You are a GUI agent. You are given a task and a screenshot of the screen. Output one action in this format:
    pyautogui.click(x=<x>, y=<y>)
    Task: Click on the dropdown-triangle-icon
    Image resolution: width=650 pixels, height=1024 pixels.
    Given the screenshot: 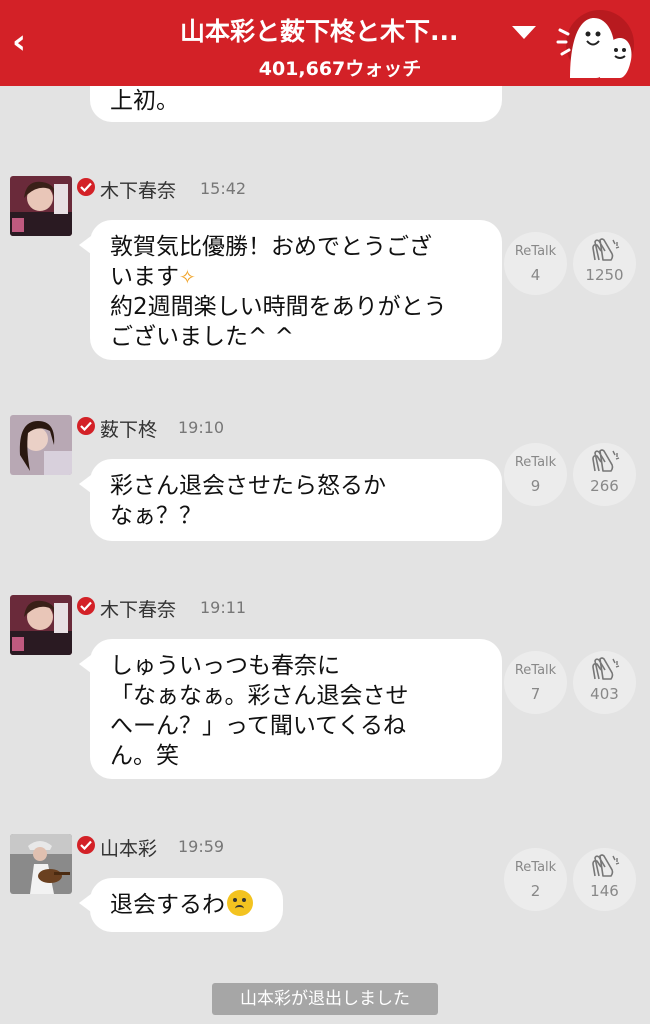 What is the action you would take?
    pyautogui.click(x=524, y=32)
    